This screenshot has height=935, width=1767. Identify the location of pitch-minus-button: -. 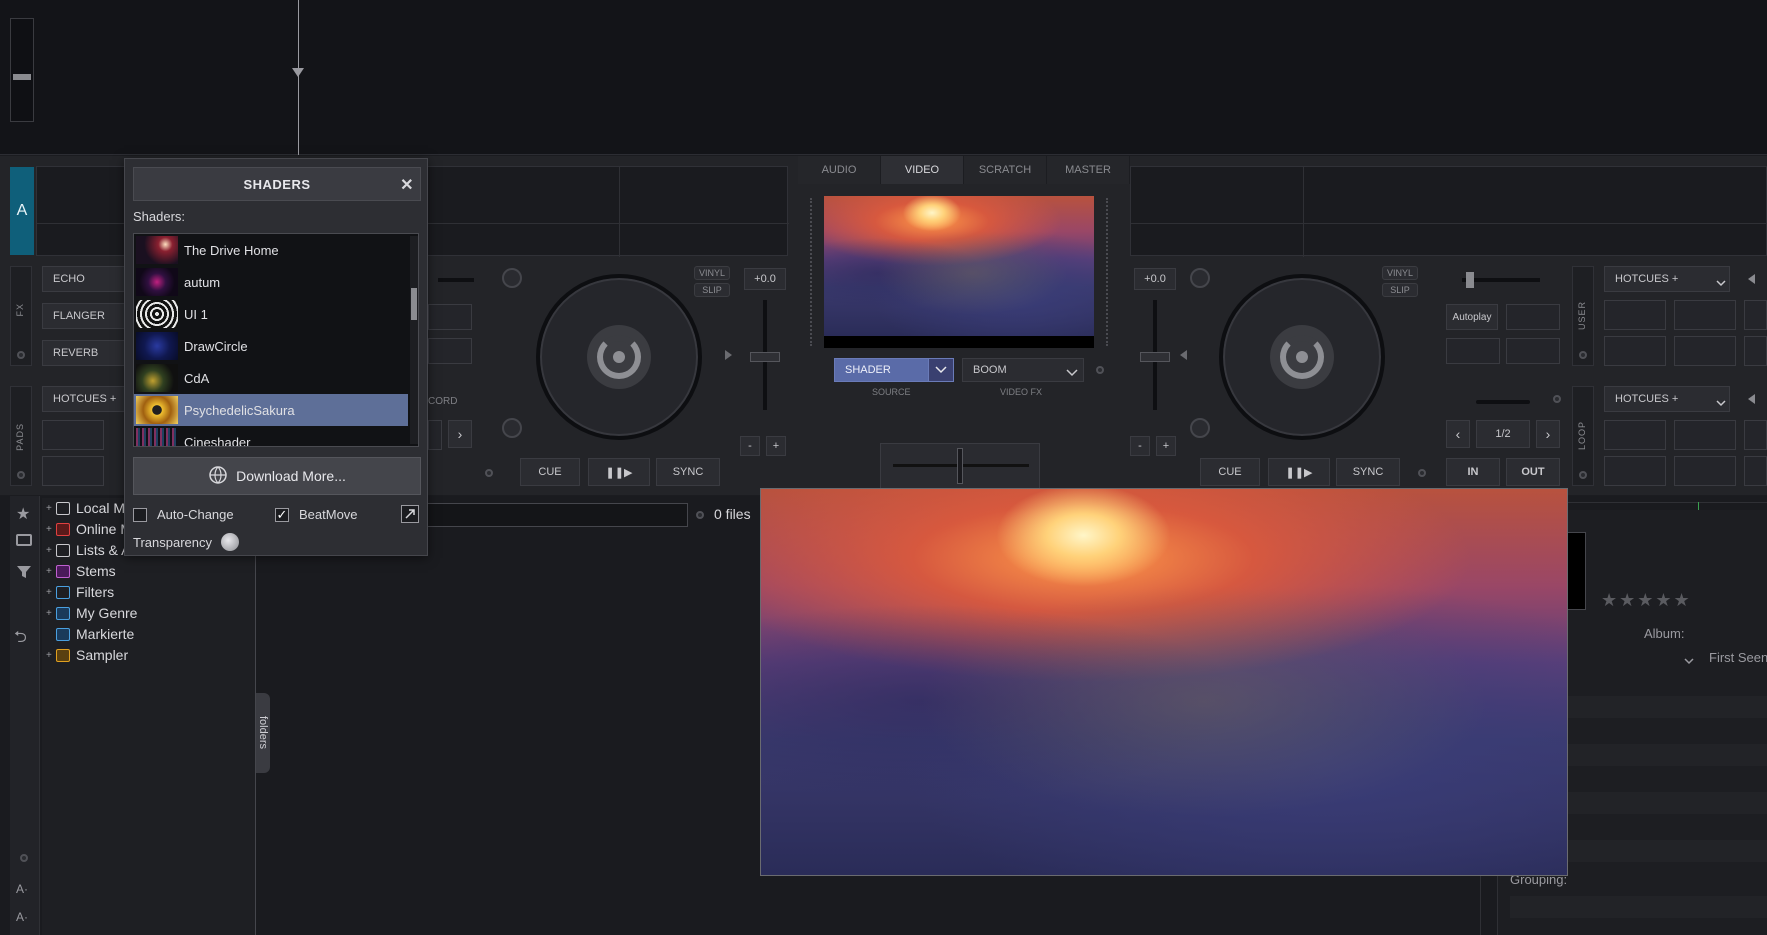
(750, 446).